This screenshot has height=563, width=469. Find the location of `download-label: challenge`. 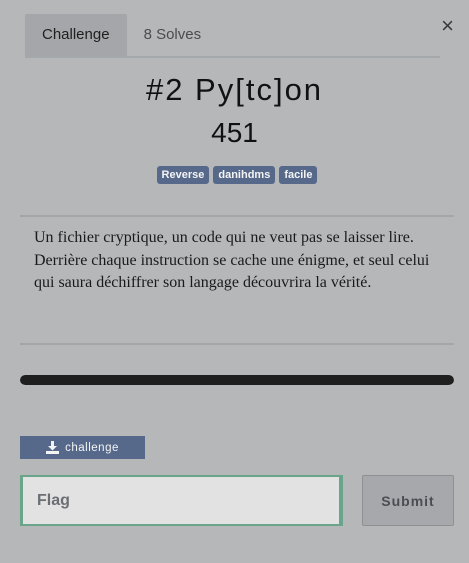

download-label: challenge is located at coordinates (92, 447).